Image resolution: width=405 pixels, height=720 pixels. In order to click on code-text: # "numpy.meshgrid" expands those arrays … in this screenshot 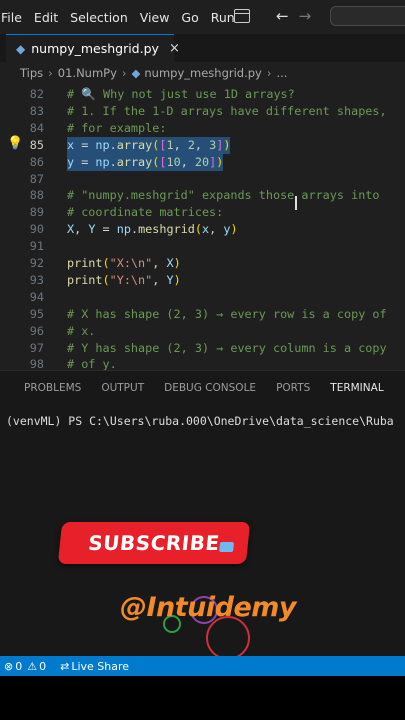, I will do `click(223, 195)`.